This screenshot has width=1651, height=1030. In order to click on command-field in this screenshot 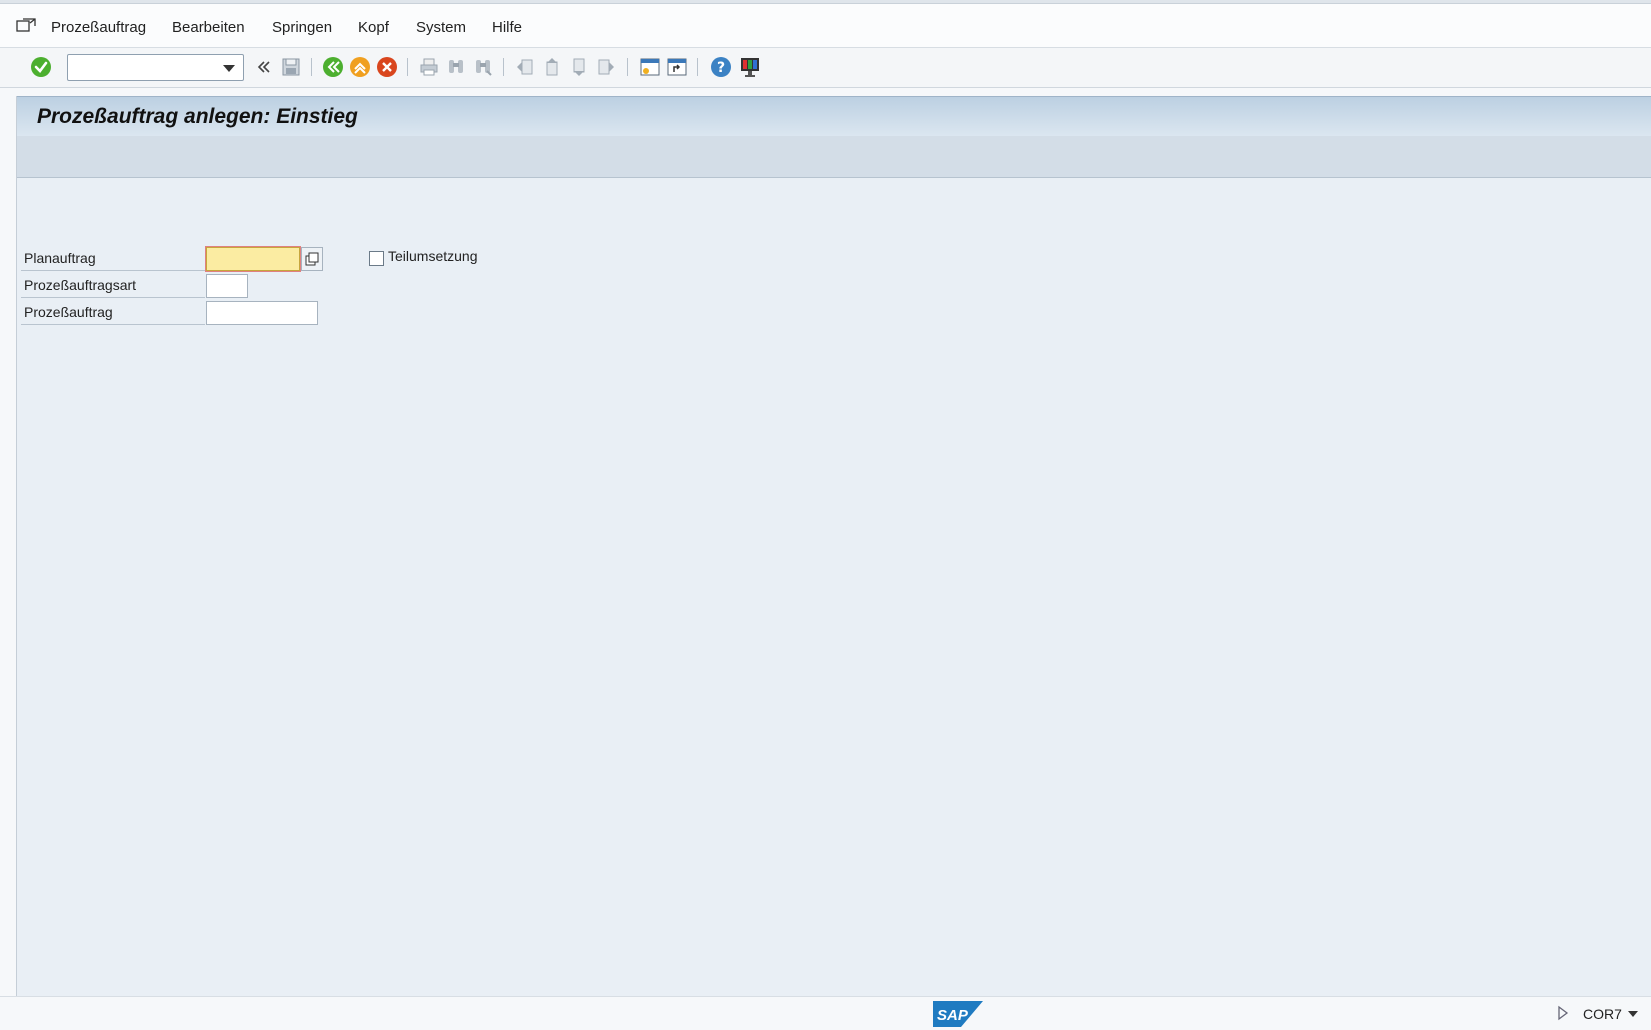, I will do `click(155, 67)`.